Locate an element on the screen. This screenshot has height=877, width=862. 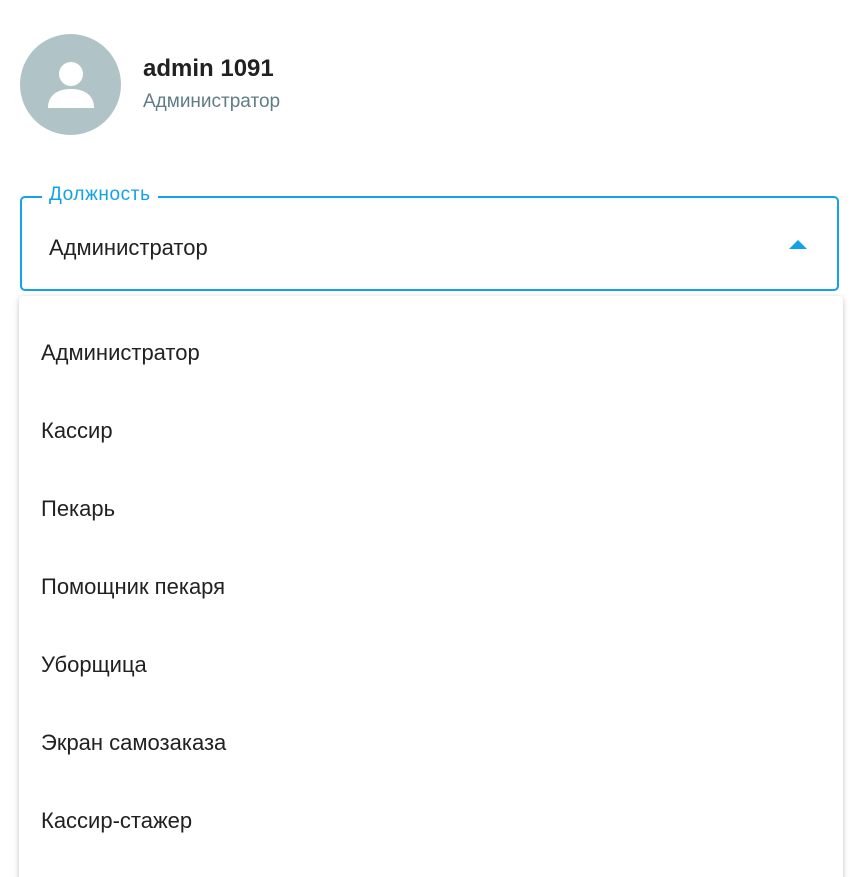
user-name: admin 1091 is located at coordinates (208, 68).